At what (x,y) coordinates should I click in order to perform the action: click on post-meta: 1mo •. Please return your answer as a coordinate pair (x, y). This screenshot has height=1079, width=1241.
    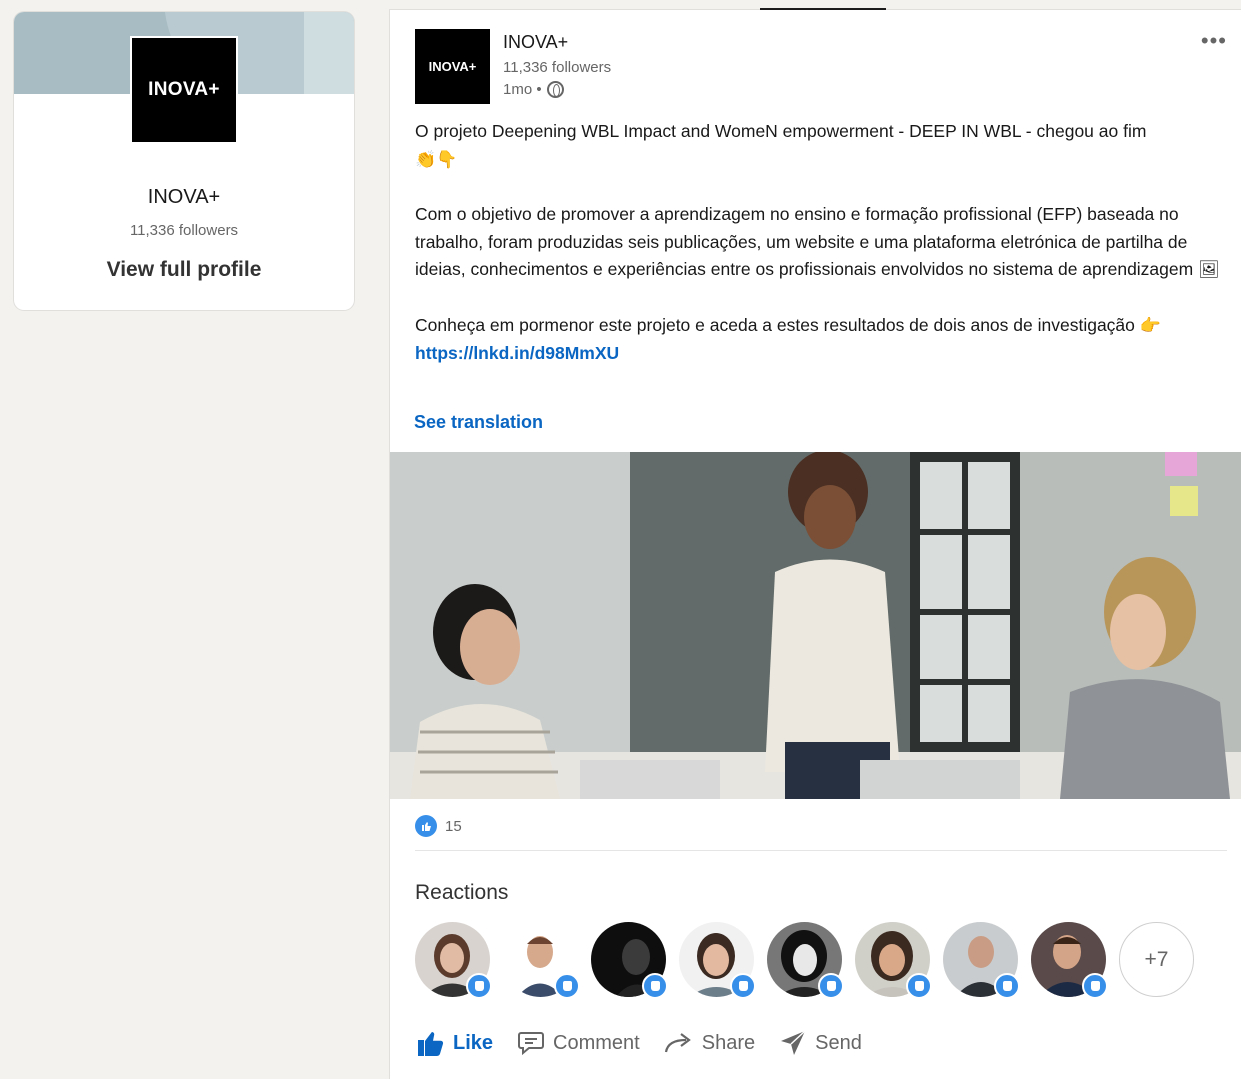
    Looking at the image, I should click on (533, 89).